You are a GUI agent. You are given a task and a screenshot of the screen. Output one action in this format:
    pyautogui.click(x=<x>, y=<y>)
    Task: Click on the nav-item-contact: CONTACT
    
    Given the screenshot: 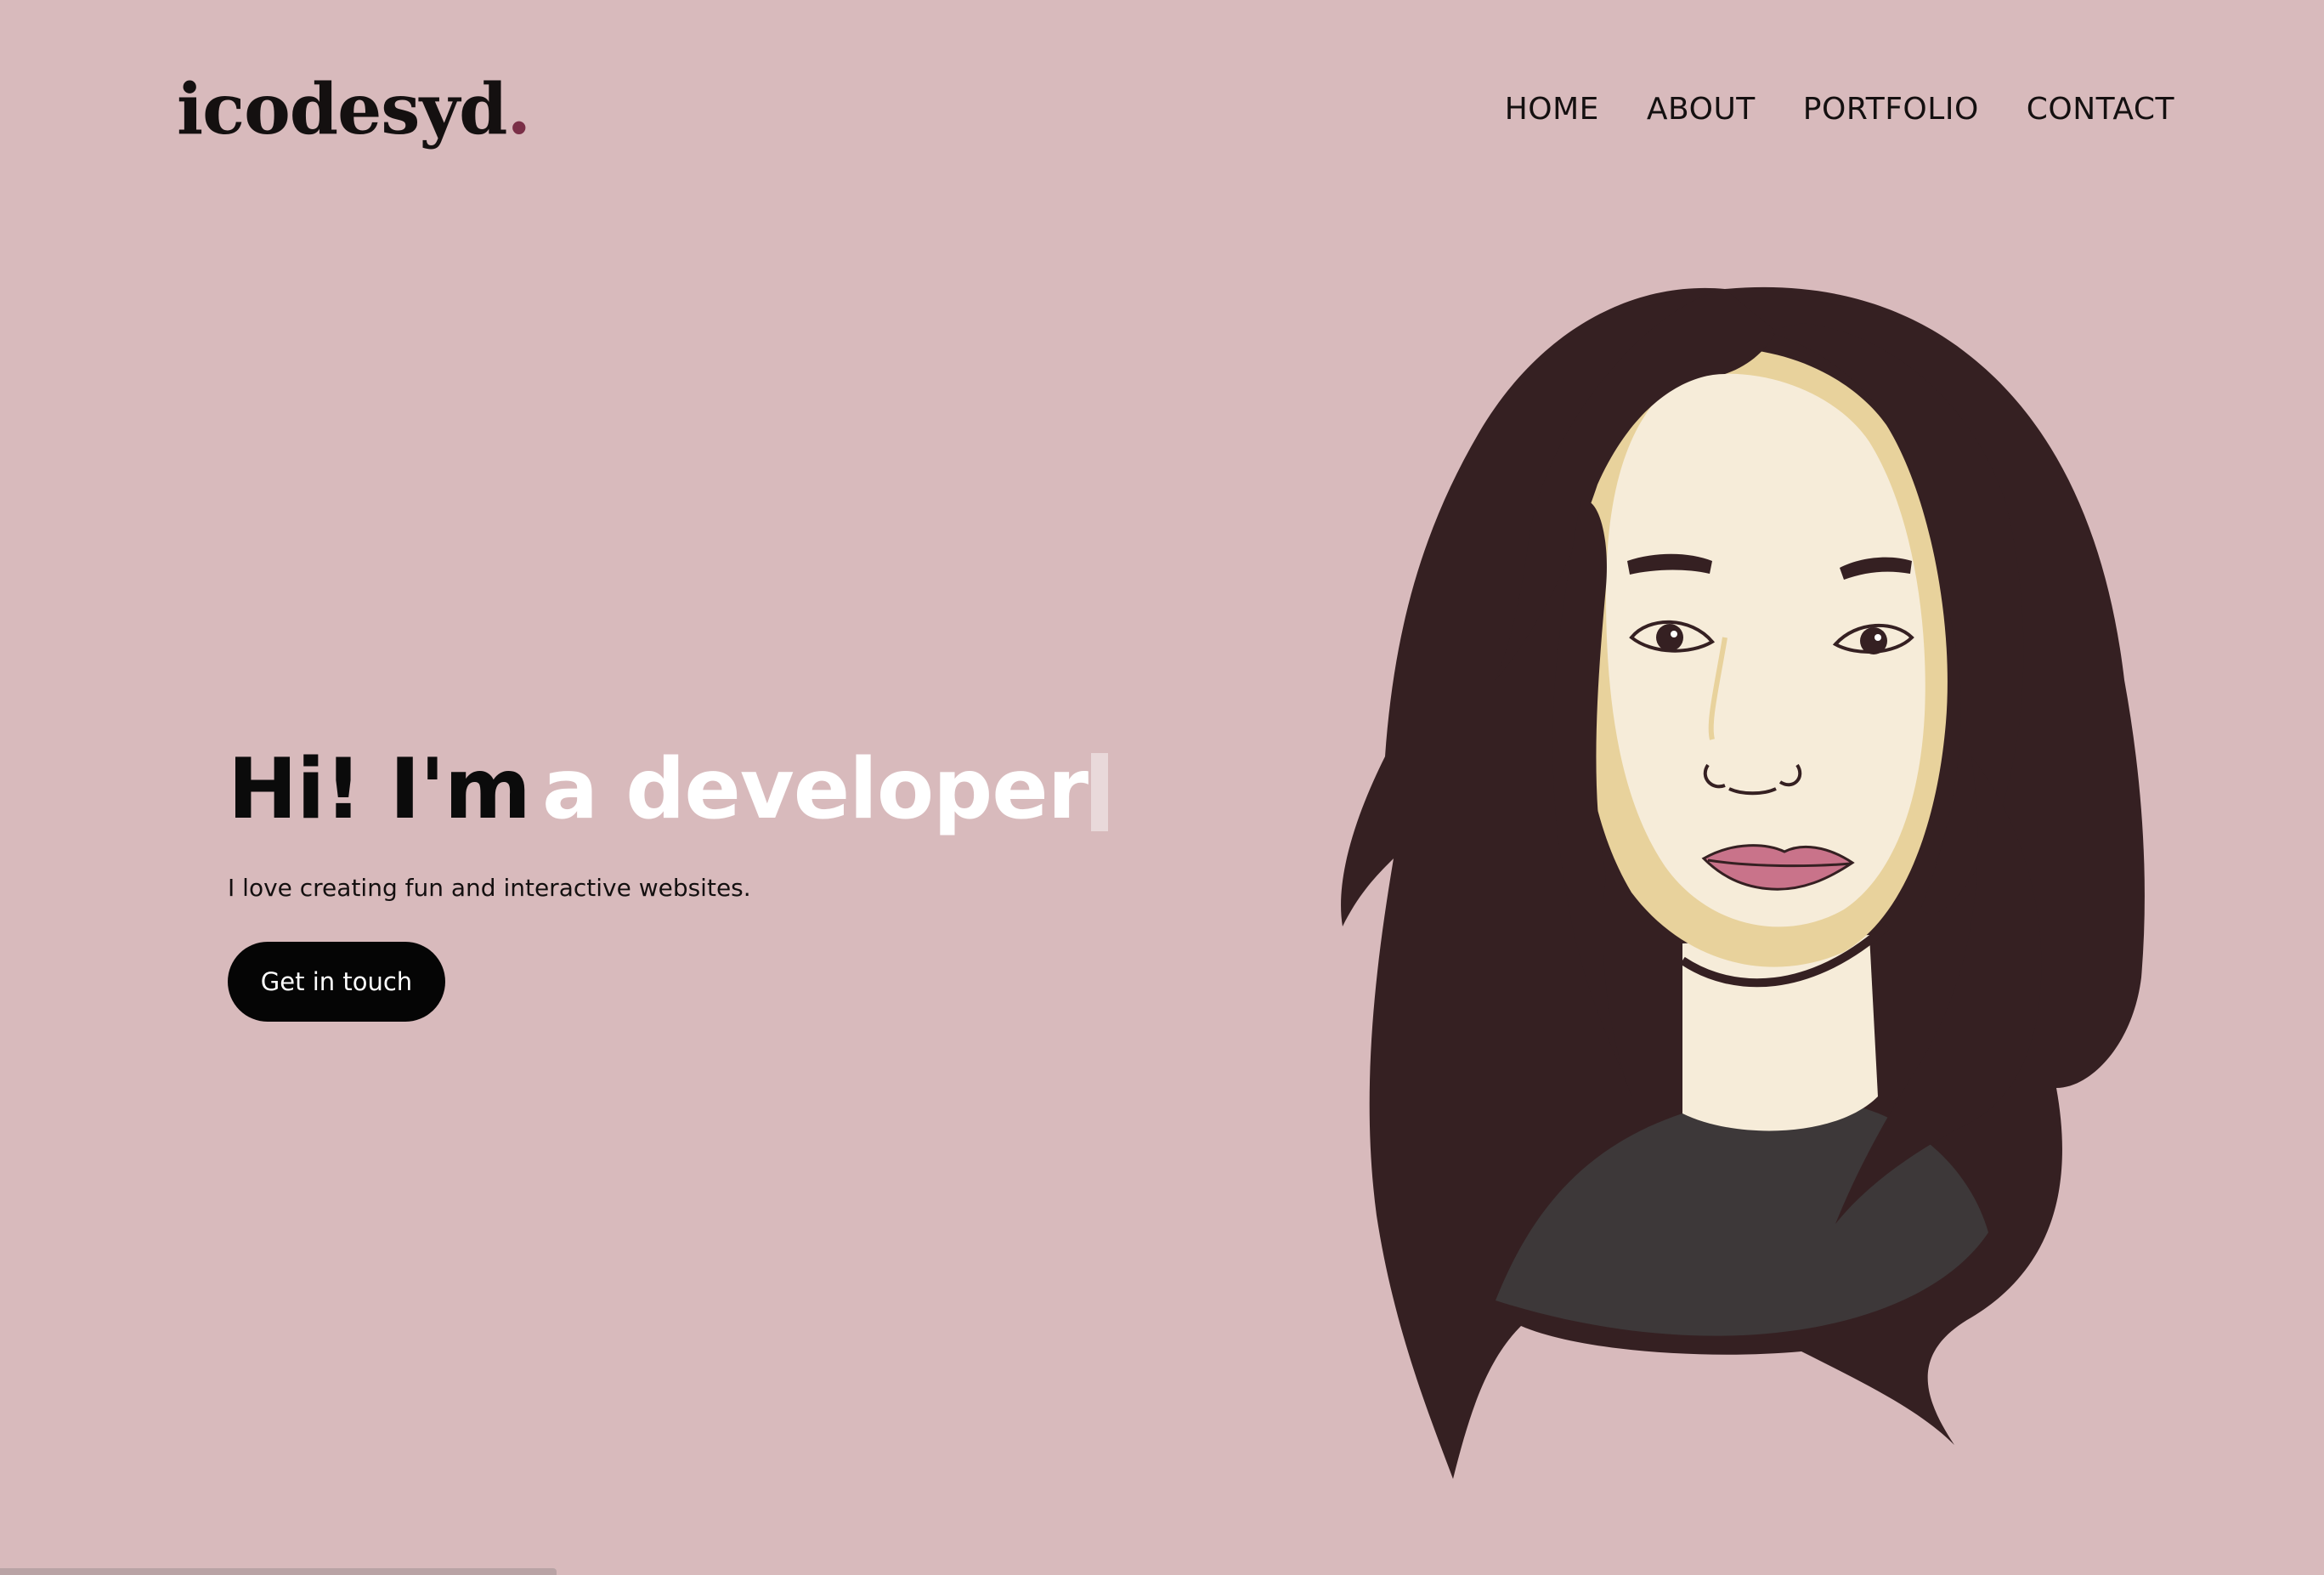 What is the action you would take?
    pyautogui.click(x=2100, y=109)
    